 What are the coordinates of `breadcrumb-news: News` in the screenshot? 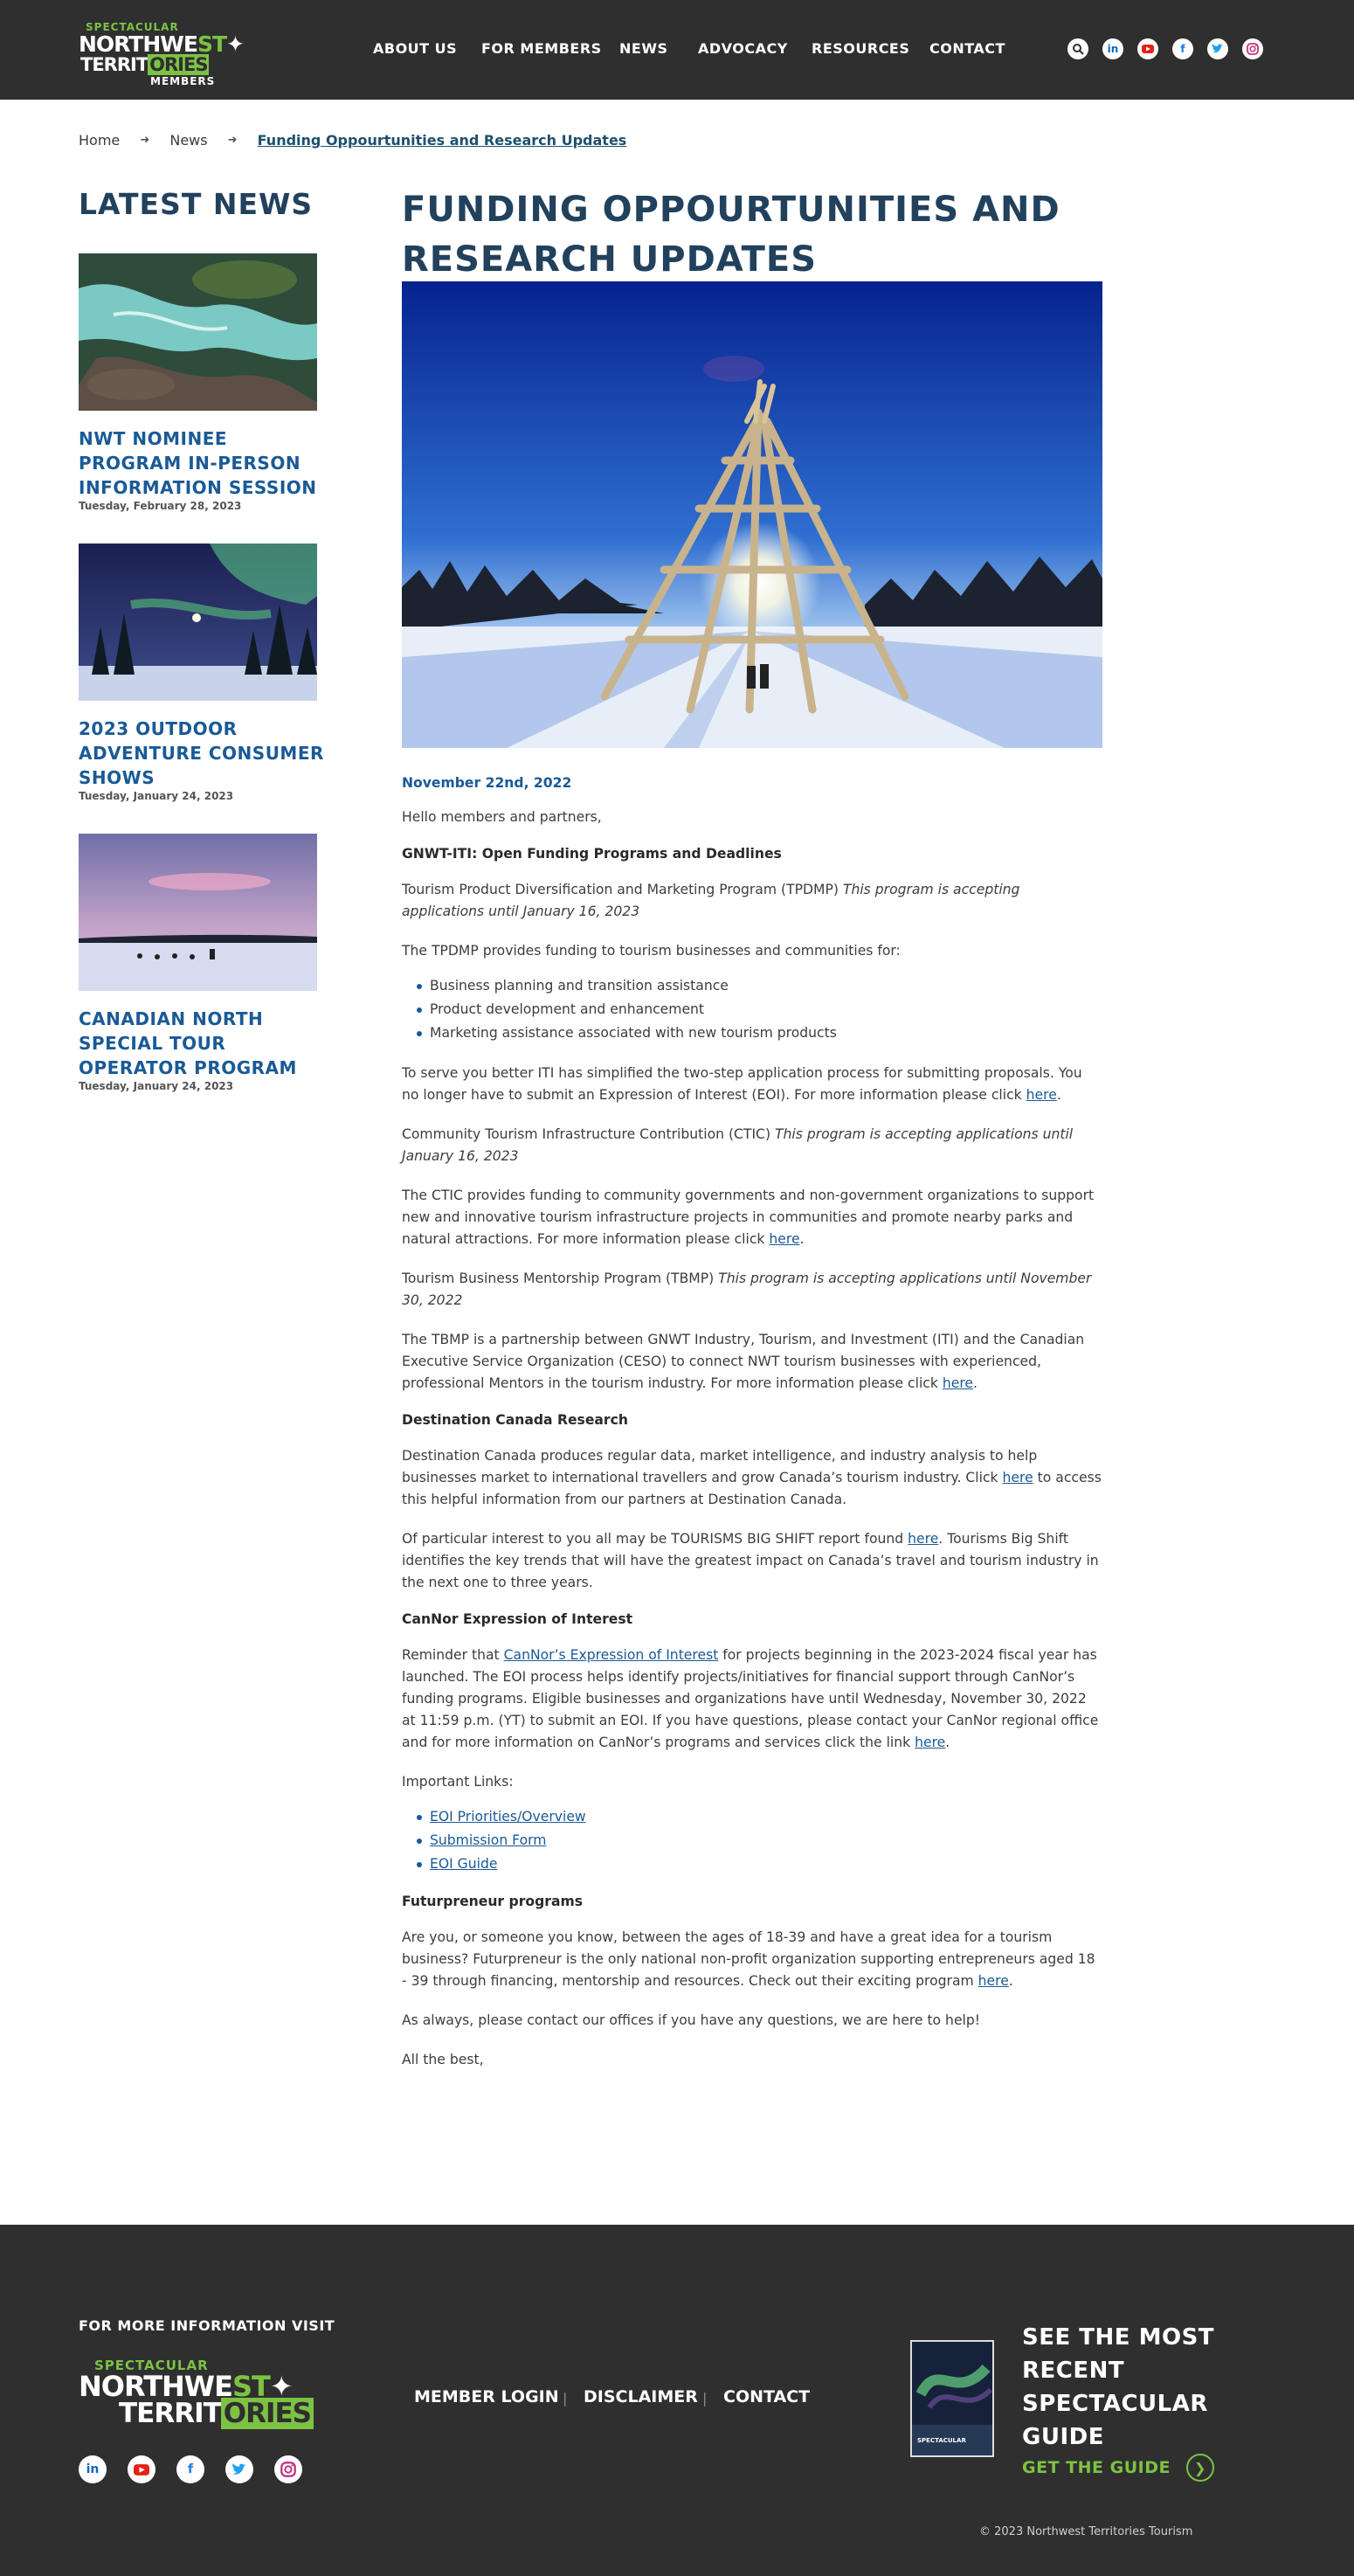 It's located at (188, 140).